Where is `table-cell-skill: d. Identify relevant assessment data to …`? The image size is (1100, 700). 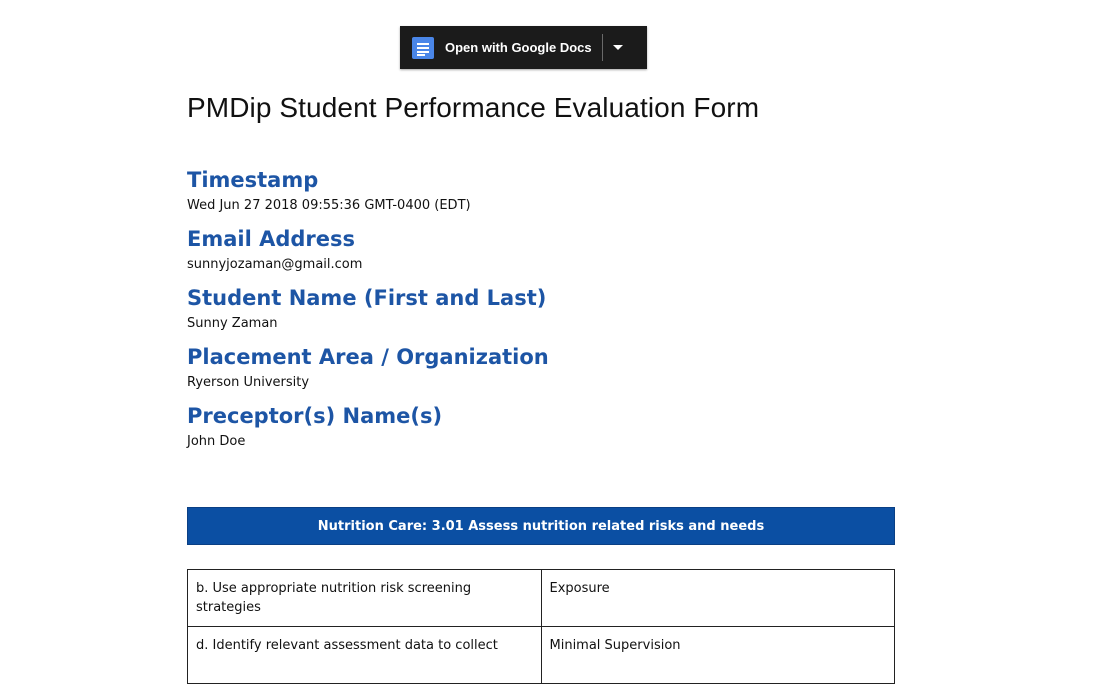
table-cell-skill: d. Identify relevant assessment data to … is located at coordinates (364, 655).